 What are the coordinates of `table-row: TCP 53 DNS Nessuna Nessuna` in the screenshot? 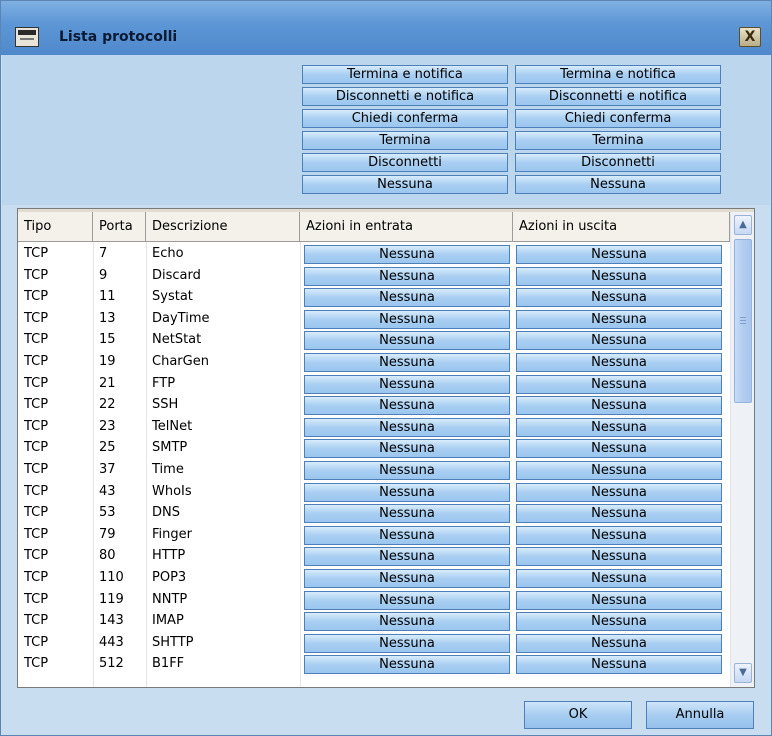 It's located at (374, 513).